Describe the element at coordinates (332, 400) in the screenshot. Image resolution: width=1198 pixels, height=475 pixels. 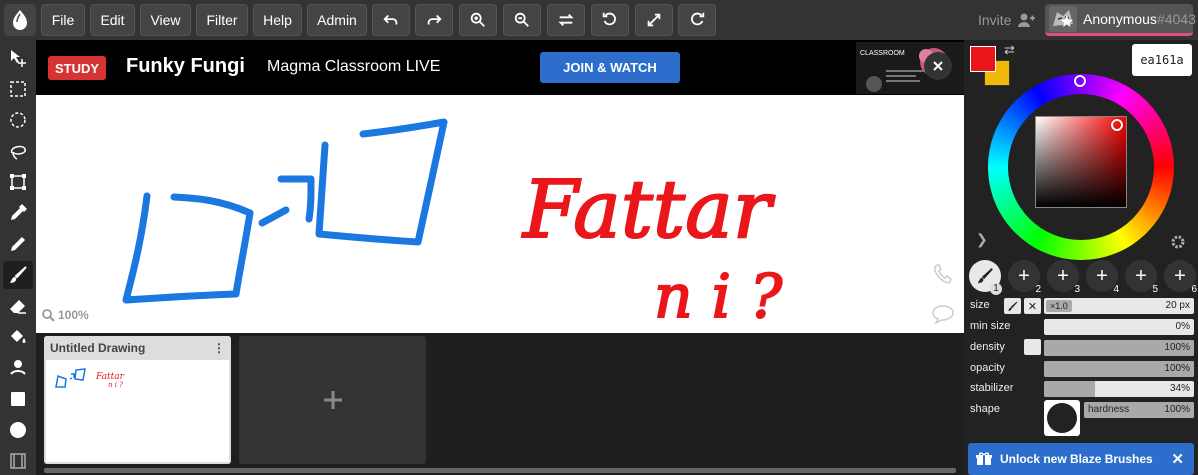
I see `new-document-button` at that location.